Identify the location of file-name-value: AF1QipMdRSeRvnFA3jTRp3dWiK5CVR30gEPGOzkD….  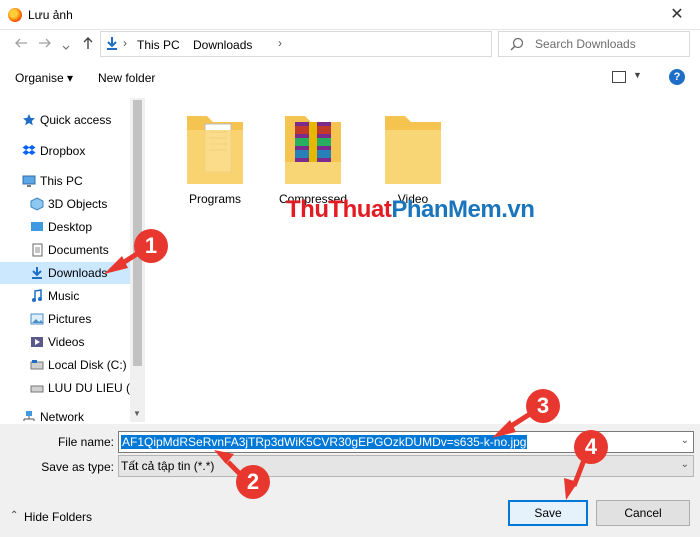
(324, 442).